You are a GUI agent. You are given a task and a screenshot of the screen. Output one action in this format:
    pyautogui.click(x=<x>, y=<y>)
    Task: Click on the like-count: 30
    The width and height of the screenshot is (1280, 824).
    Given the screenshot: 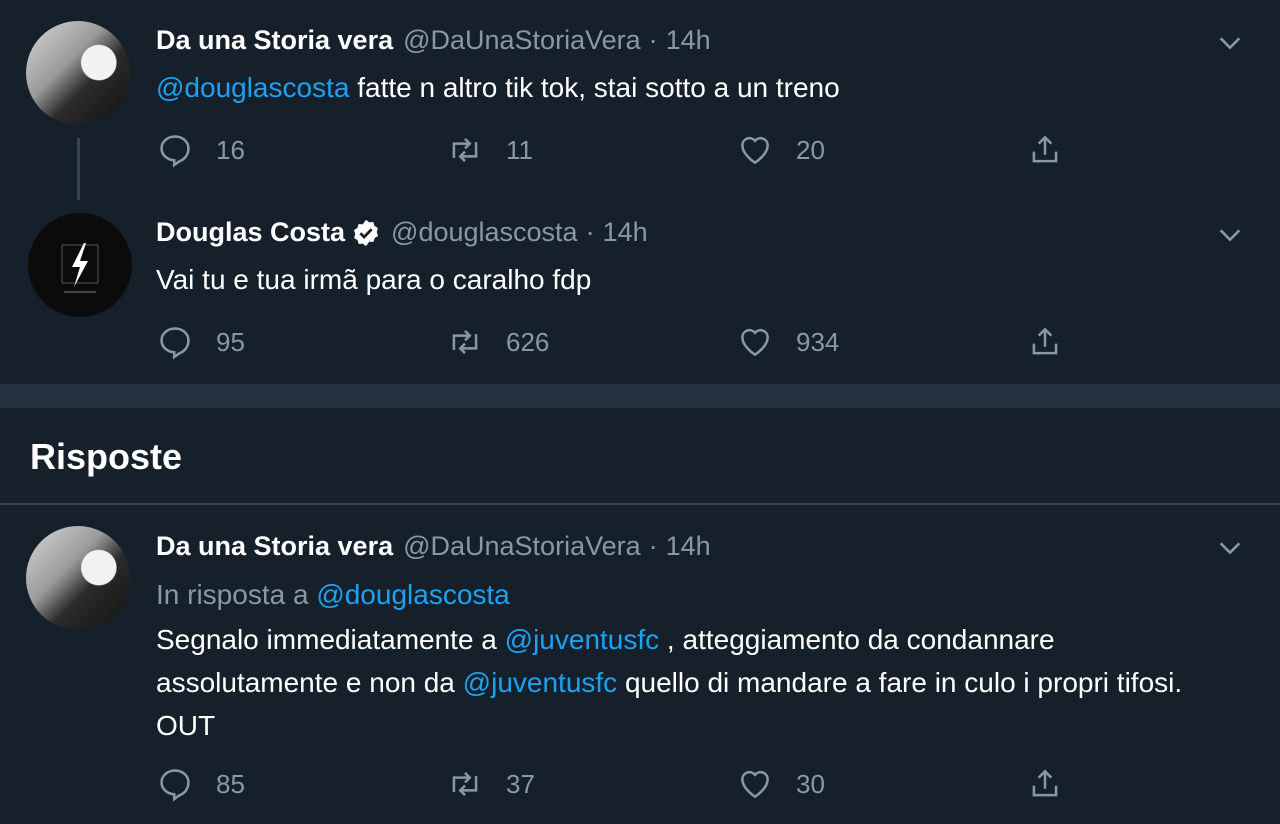 What is the action you would take?
    pyautogui.click(x=810, y=783)
    